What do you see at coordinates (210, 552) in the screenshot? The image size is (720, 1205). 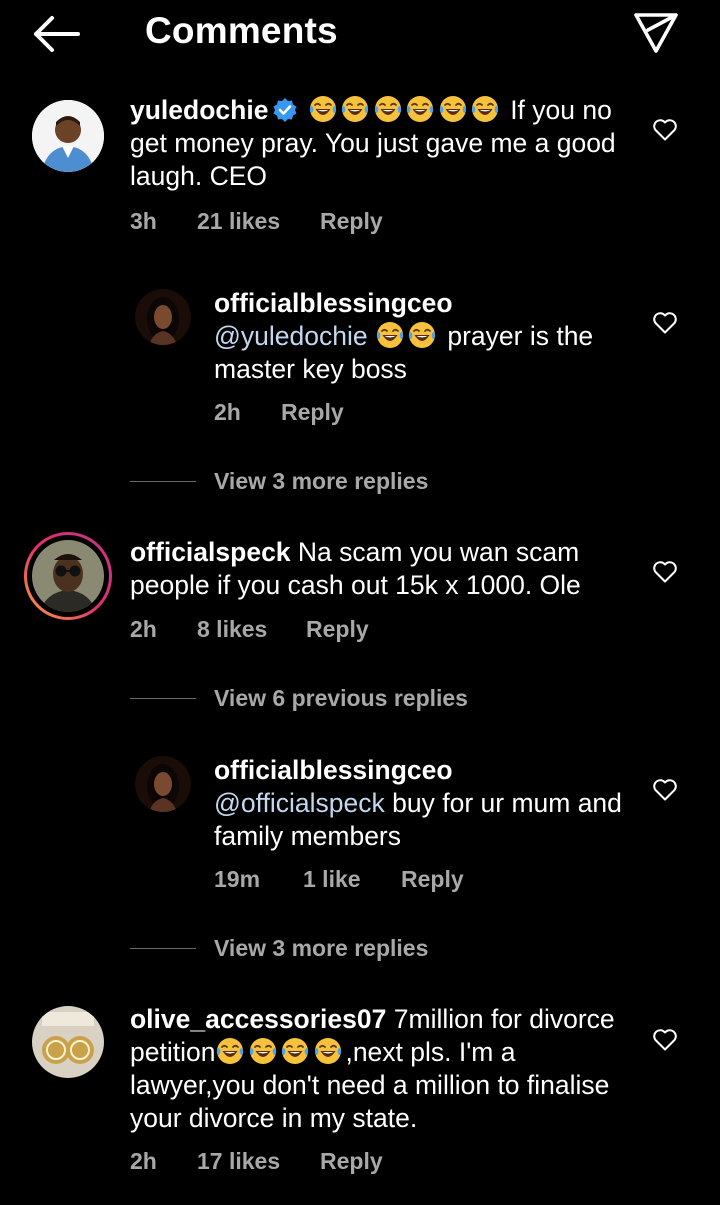 I see `comment-username: officialspeck` at bounding box center [210, 552].